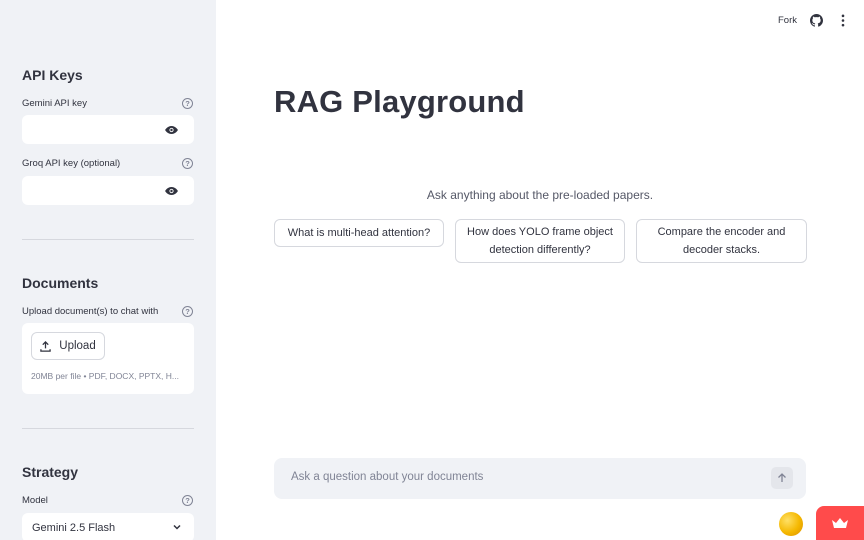 This screenshot has width=864, height=540. I want to click on model-select: Gemini 2.5 Flash, so click(108, 526).